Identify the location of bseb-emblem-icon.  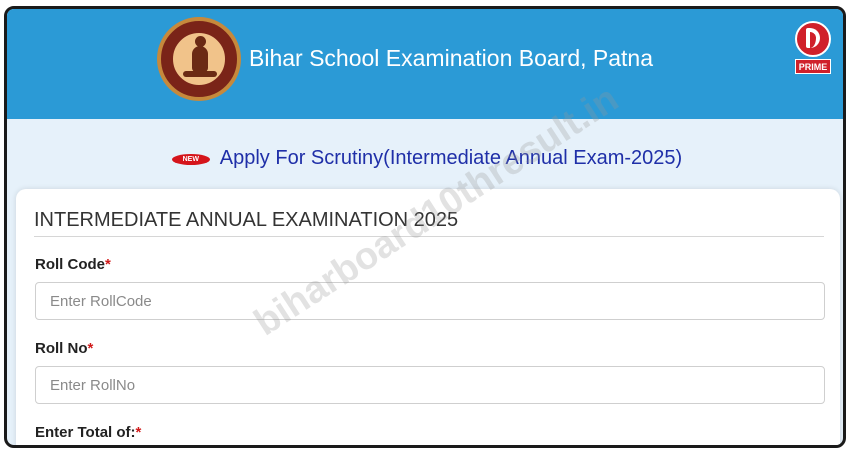
(199, 59).